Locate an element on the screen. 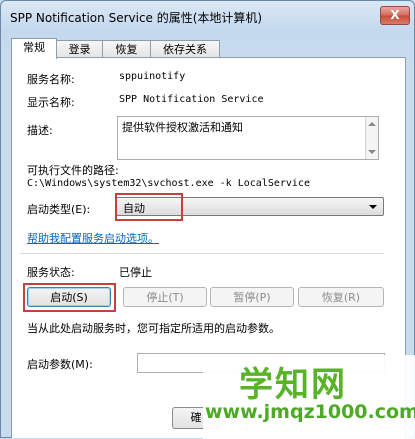 This screenshot has width=415, height=439. scroll-down-icon is located at coordinates (372, 152).